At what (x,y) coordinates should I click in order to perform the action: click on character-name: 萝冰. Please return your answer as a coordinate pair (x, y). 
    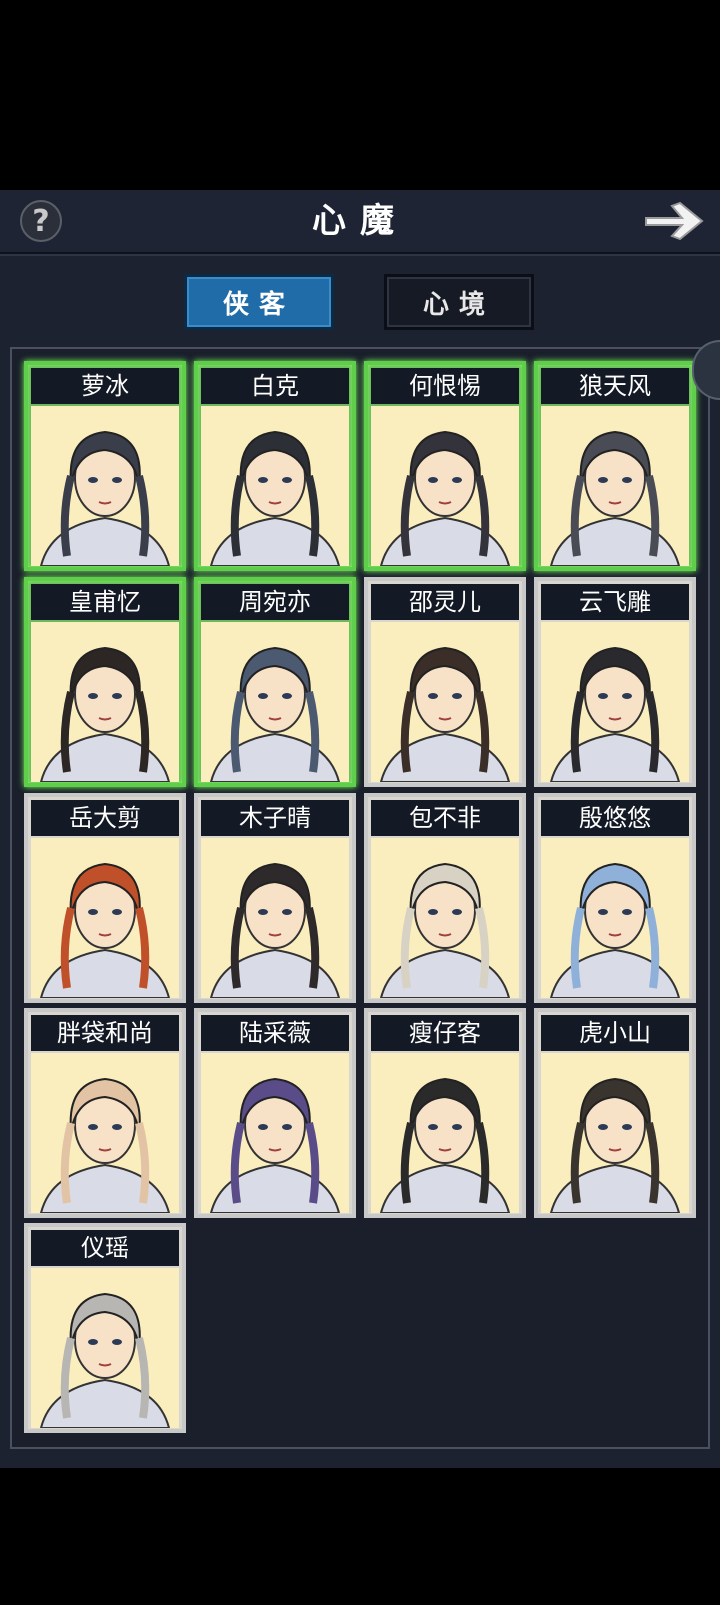
    Looking at the image, I should click on (105, 386).